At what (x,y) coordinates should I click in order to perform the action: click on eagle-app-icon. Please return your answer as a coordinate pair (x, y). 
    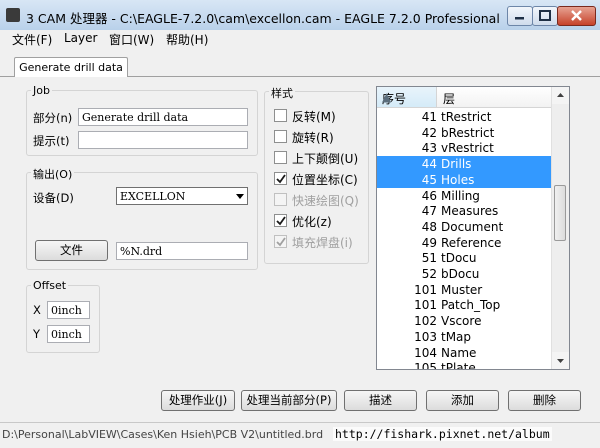
    Looking at the image, I should click on (13, 15).